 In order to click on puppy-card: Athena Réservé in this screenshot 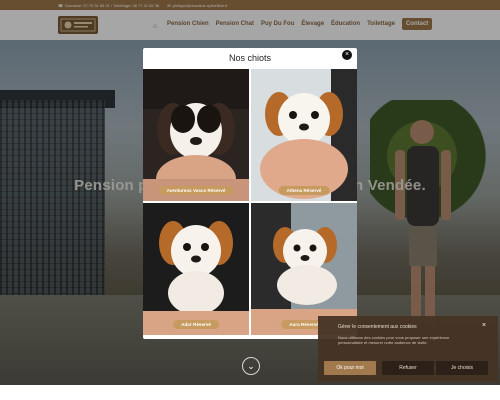, I will do `click(304, 135)`.